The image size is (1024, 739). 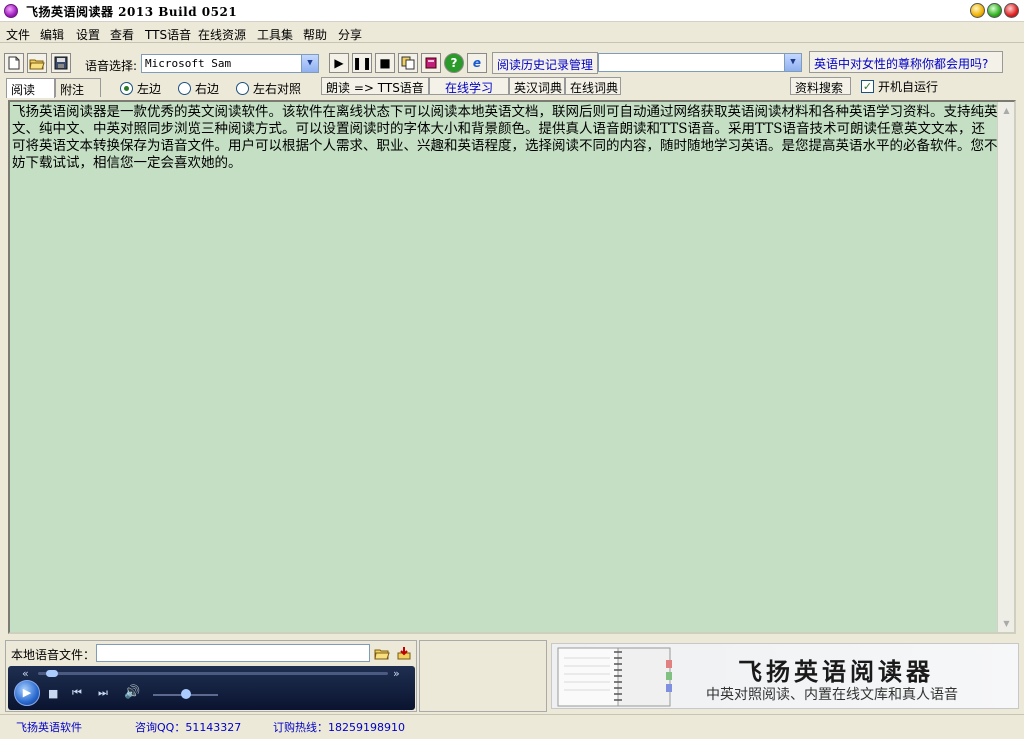 What do you see at coordinates (49, 727) in the screenshot?
I see `status-software-link: 飞扬英语软件` at bounding box center [49, 727].